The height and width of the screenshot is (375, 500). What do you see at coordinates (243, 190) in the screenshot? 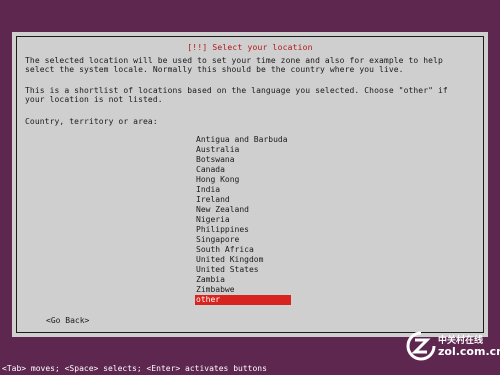
I see `country-option: India` at bounding box center [243, 190].